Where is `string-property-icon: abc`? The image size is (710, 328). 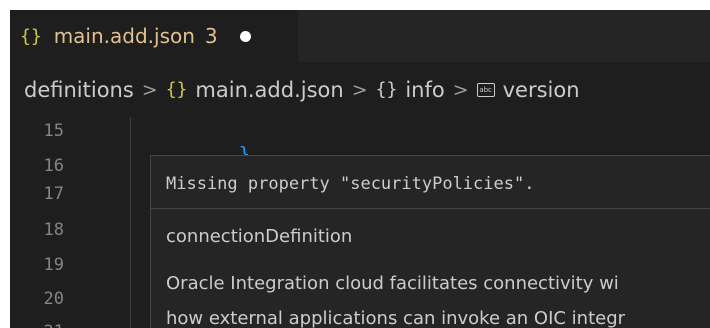 string-property-icon: abc is located at coordinates (485, 89).